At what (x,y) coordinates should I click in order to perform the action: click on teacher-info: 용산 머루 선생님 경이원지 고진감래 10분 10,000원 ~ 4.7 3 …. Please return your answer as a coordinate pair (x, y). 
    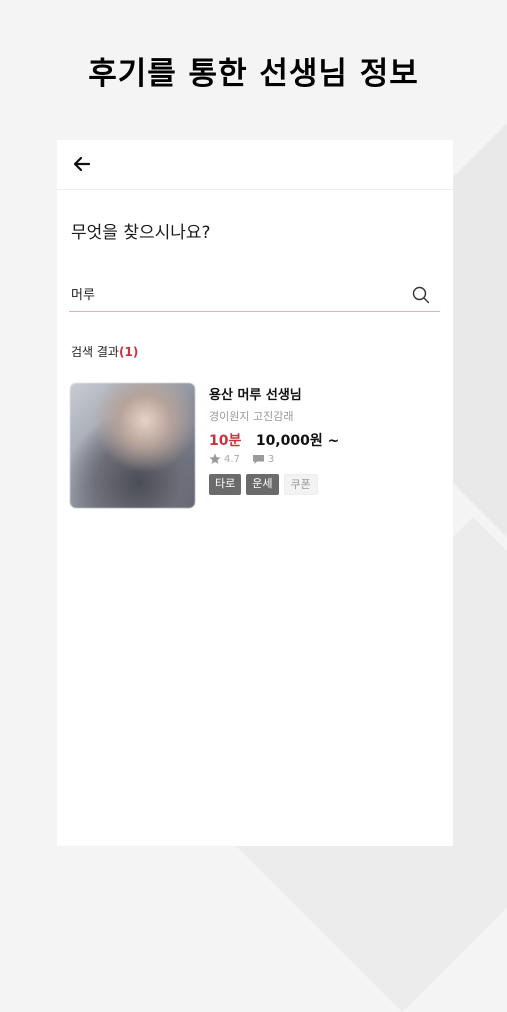
    Looking at the image, I should click on (324, 439).